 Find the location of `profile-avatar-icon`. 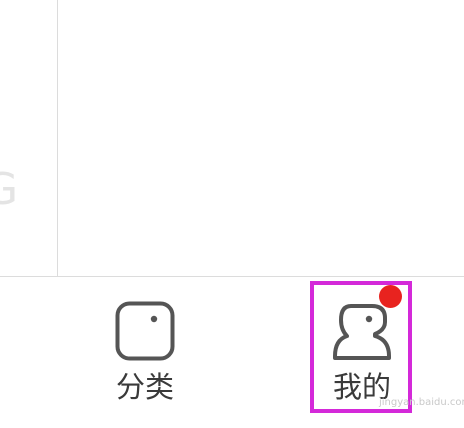

profile-avatar-icon is located at coordinates (362, 332).